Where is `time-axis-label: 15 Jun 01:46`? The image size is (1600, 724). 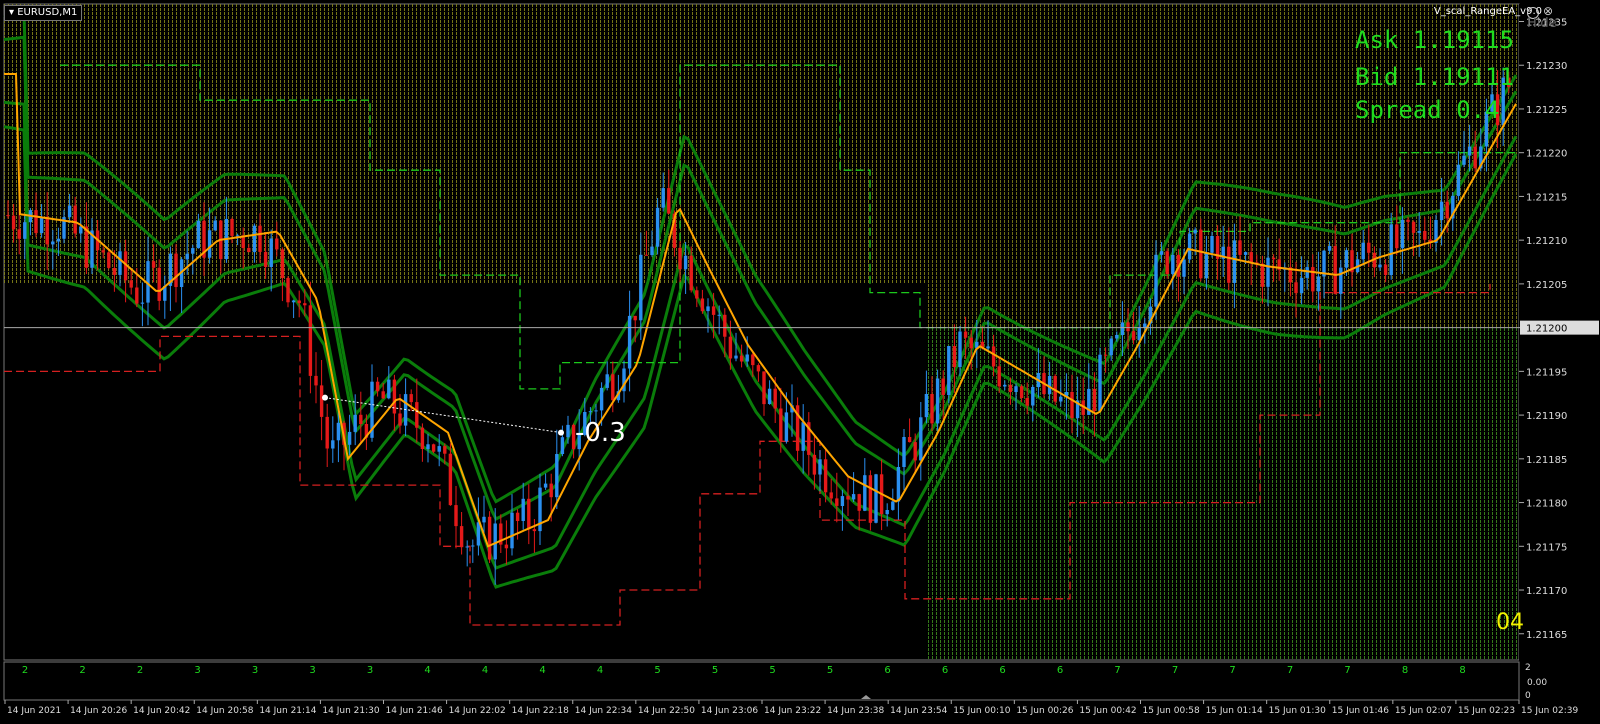
time-axis-label: 15 Jun 01:46 is located at coordinates (1360, 711).